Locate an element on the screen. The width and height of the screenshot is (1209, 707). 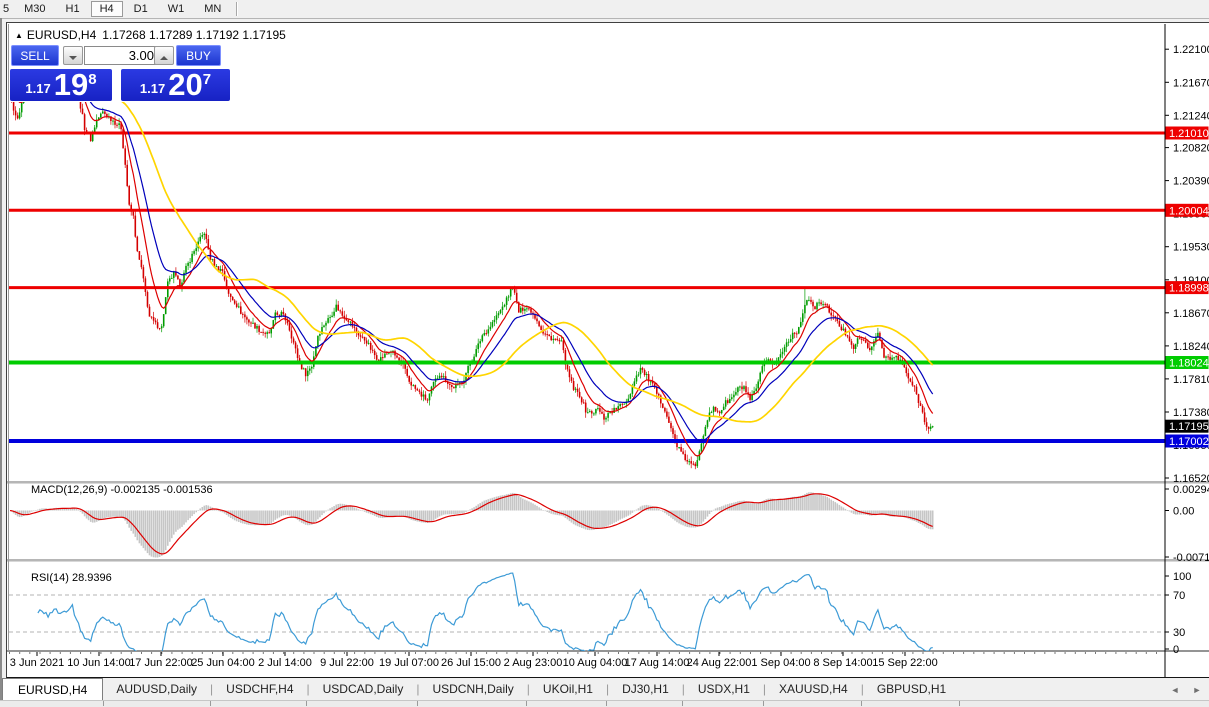
svg-text: 1.18670 is located at coordinates (1191, 314).